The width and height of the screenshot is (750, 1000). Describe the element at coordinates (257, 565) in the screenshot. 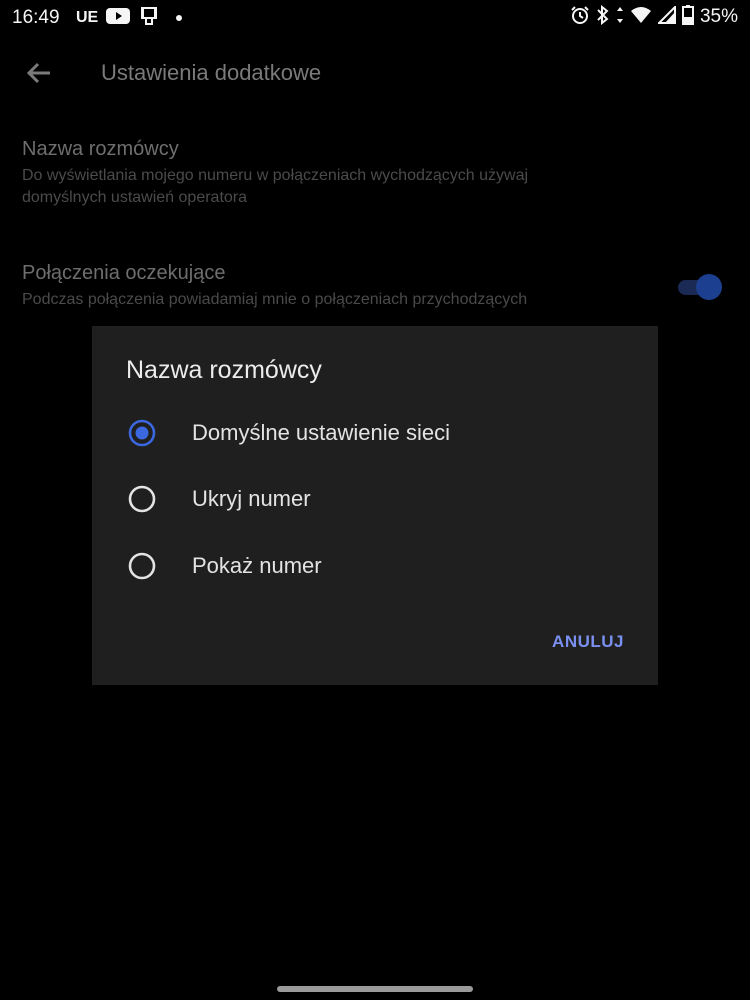

I see `option-label: Pokaż numer` at that location.